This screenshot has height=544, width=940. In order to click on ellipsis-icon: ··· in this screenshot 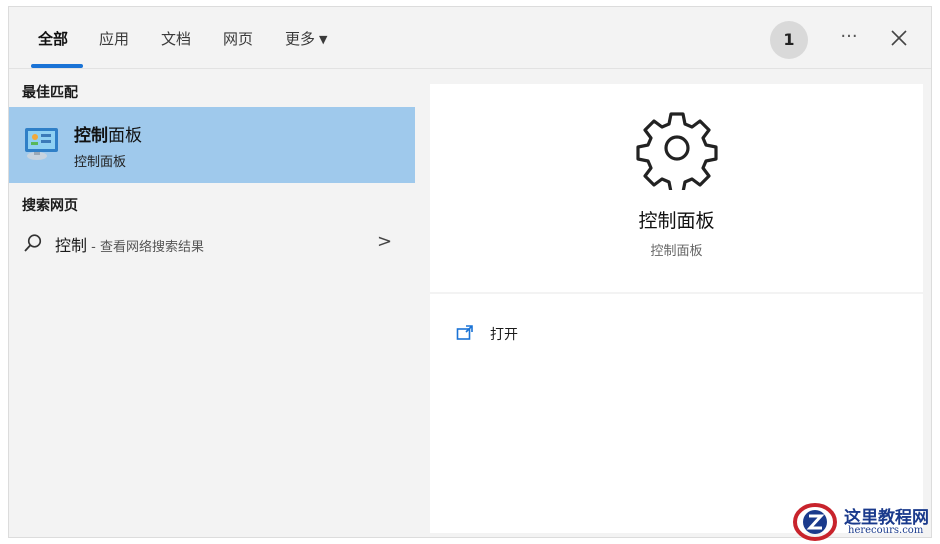, I will do `click(849, 36)`.